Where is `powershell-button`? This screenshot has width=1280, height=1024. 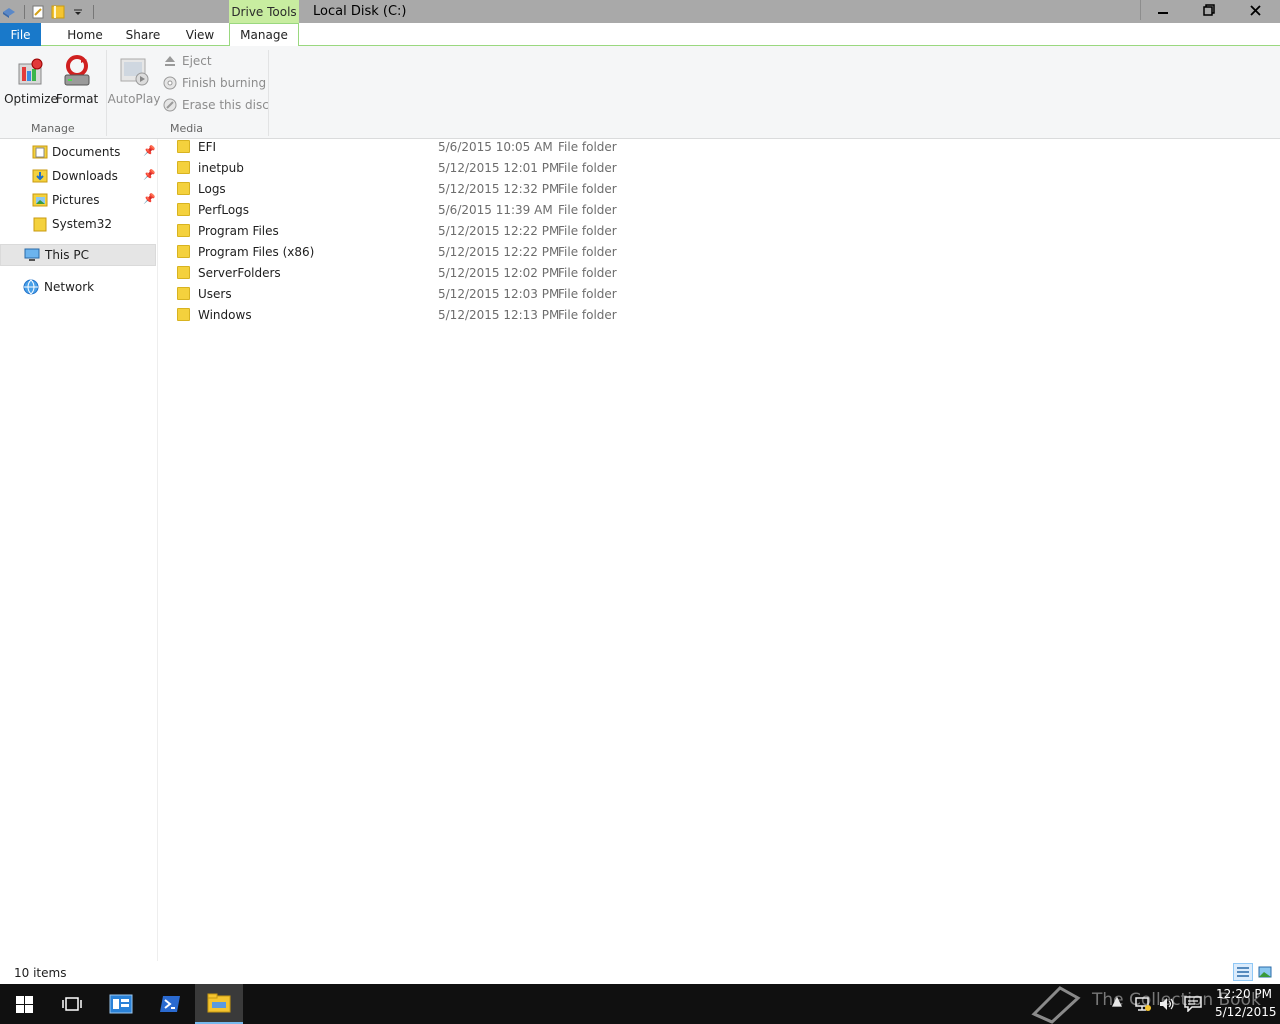
powershell-button is located at coordinates (170, 1004).